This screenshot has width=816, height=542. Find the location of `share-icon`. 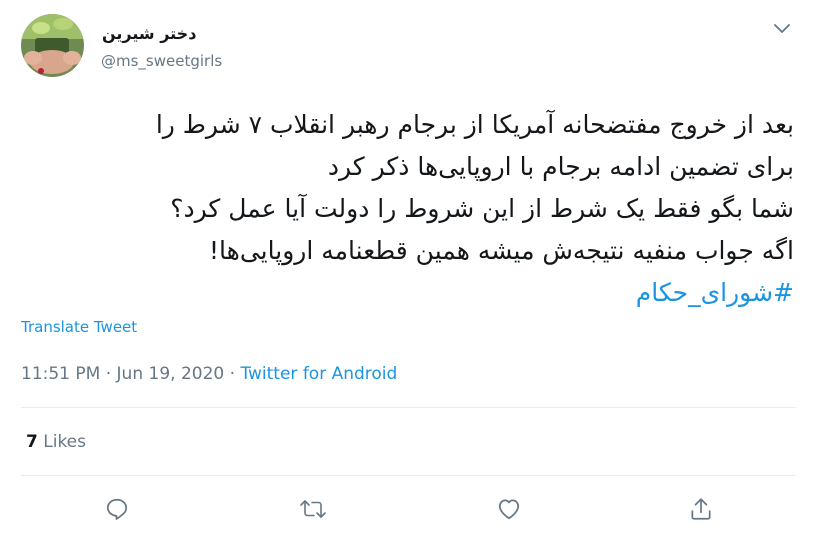

share-icon is located at coordinates (701, 509).